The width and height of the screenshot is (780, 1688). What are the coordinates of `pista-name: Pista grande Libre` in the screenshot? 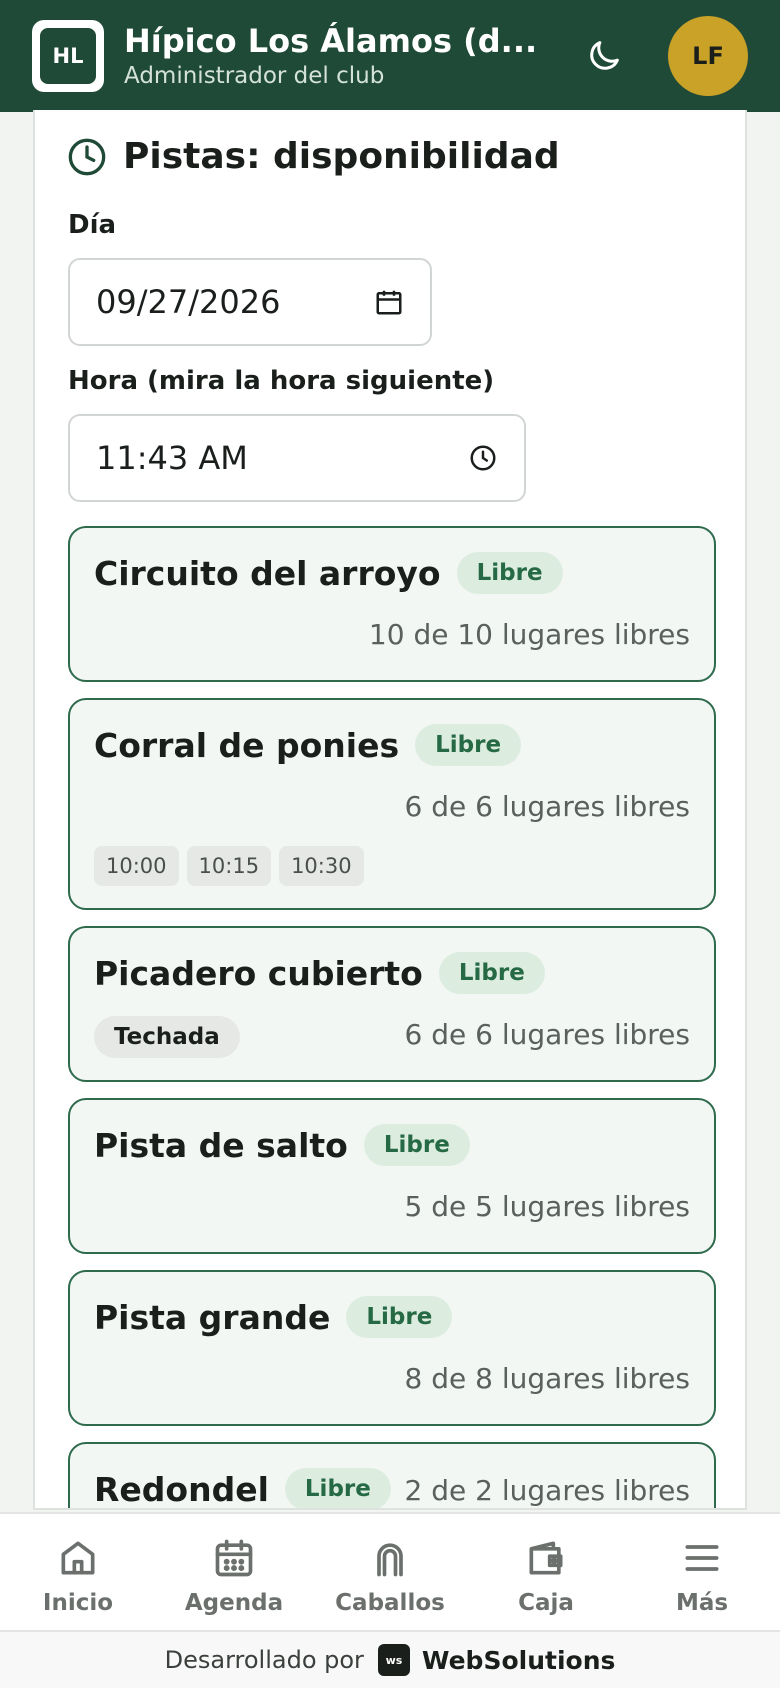 It's located at (273, 1318).